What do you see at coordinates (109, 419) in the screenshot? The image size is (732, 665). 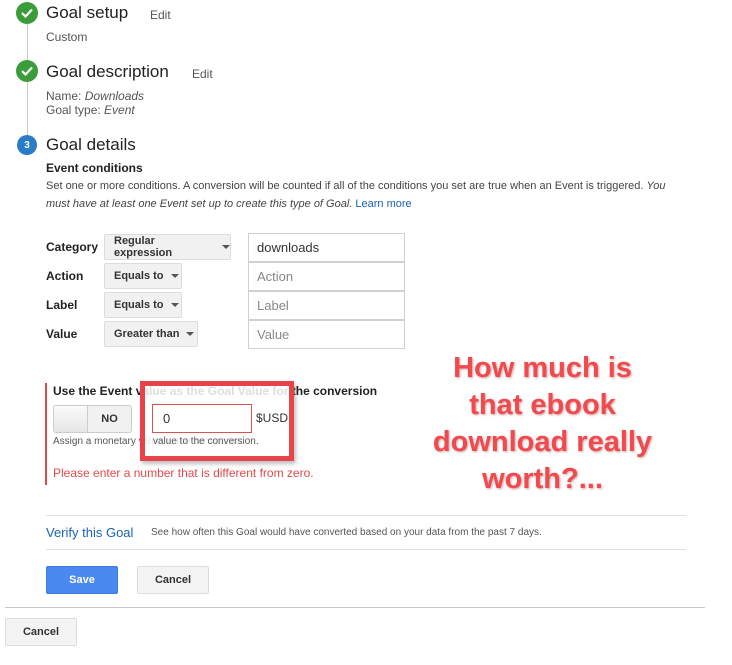 I see `toggle-label: NO` at bounding box center [109, 419].